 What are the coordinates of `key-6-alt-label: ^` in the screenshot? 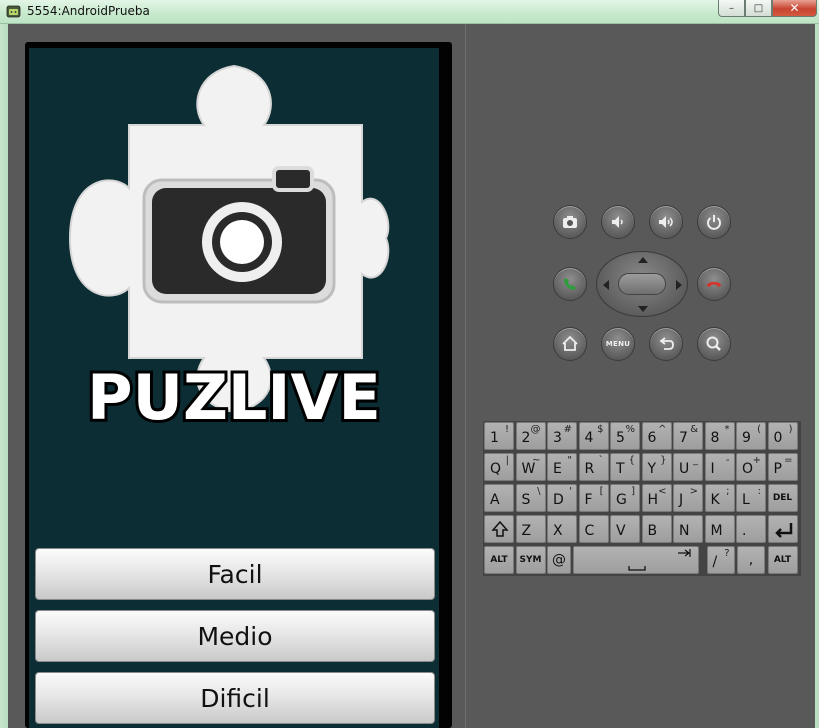 It's located at (662, 429).